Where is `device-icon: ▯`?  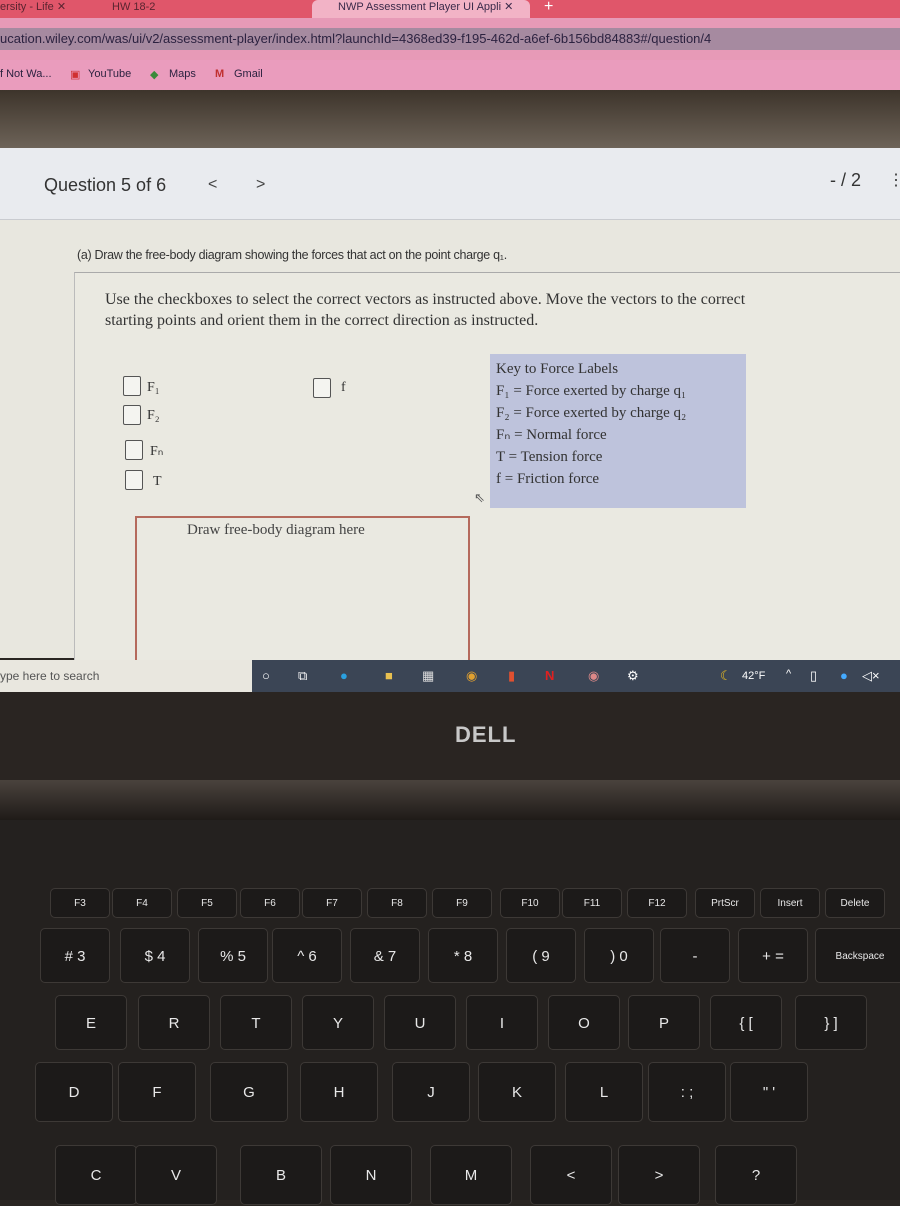 device-icon: ▯ is located at coordinates (813, 676).